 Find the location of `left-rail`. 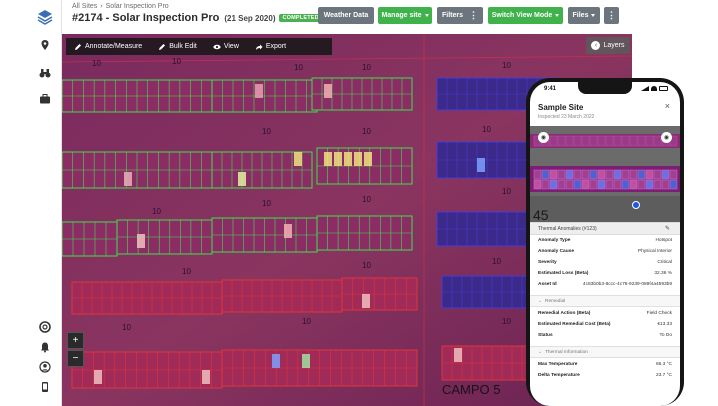

left-rail is located at coordinates (45, 203).